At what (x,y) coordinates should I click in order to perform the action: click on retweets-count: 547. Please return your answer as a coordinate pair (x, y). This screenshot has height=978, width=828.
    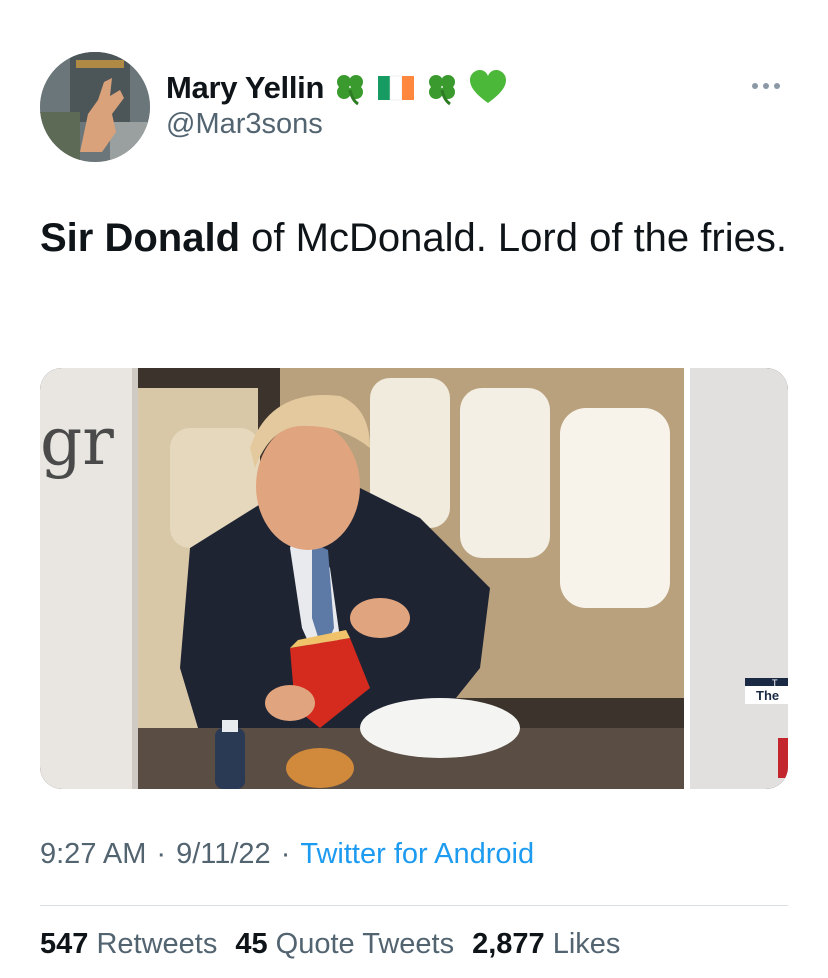
    Looking at the image, I should click on (64, 944).